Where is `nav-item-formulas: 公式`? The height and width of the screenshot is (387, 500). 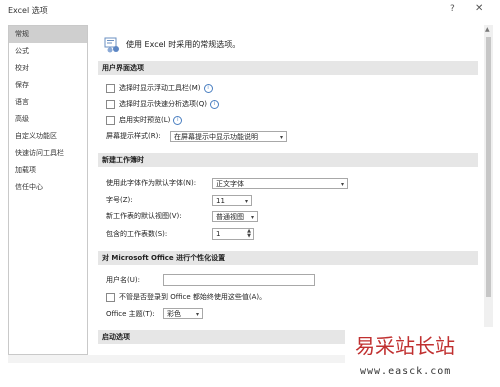 nav-item-formulas: 公式 is located at coordinates (48, 51).